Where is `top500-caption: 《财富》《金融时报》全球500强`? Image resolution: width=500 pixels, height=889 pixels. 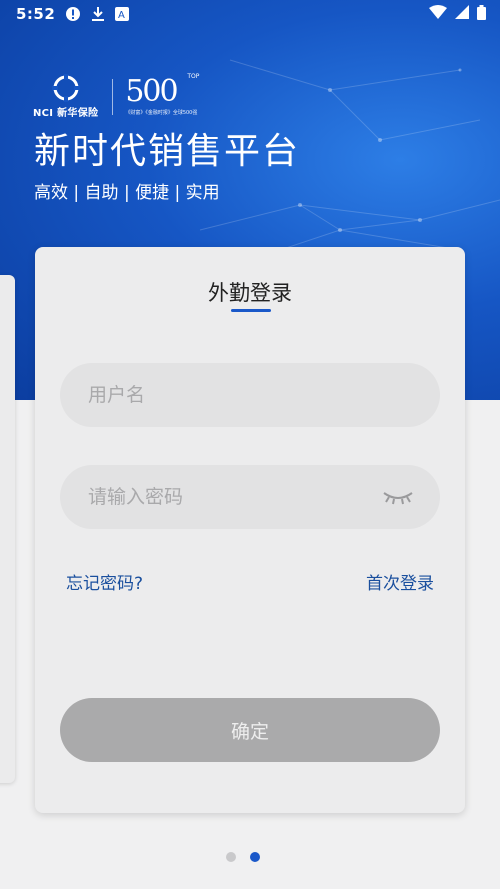
top500-caption: 《财富》《金融时报》全球500强 is located at coordinates (161, 113).